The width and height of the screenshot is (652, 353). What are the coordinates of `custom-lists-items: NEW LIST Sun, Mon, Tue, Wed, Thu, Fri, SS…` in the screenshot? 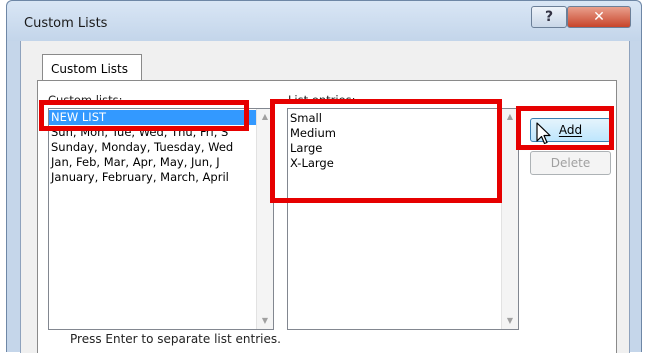 It's located at (153, 147).